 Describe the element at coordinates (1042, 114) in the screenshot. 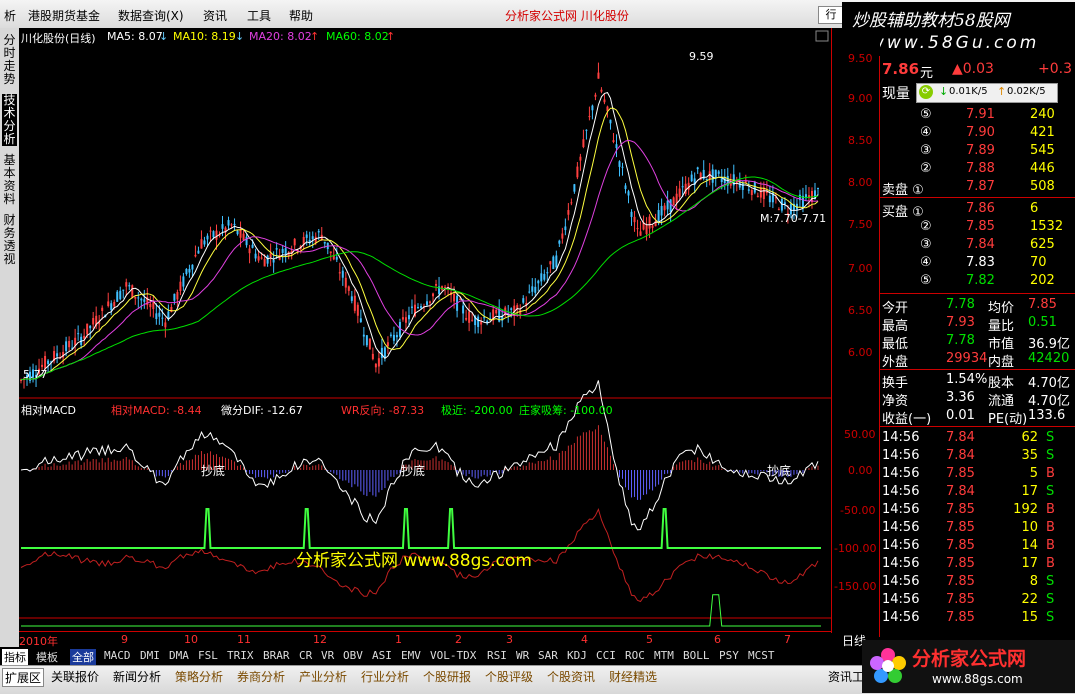

I see `ask-volume: 240` at that location.